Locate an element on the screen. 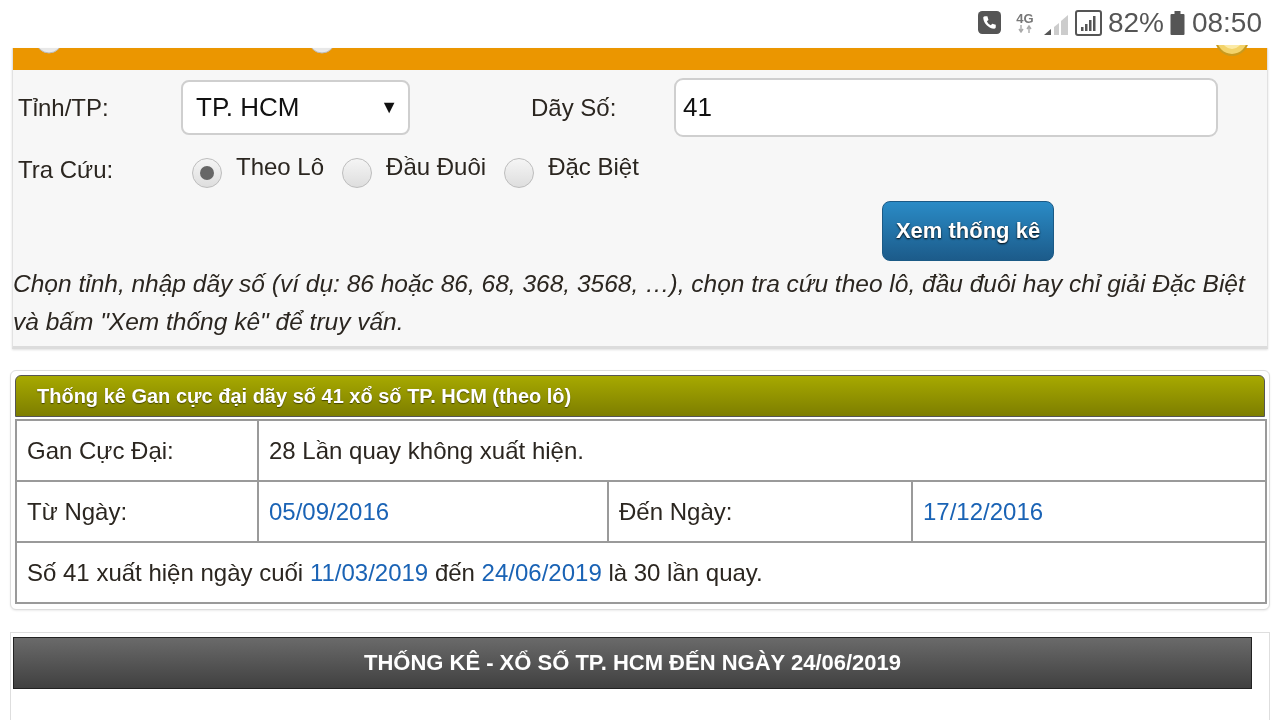 The width and height of the screenshot is (1280, 720). table-cell: Từ Ngày: is located at coordinates (137, 511).